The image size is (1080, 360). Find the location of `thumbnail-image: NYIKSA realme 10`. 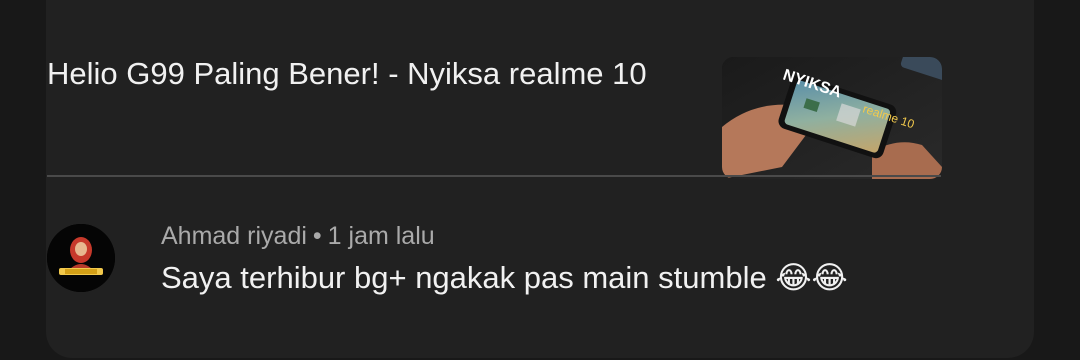

thumbnail-image: NYIKSA realme 10 is located at coordinates (832, 118).